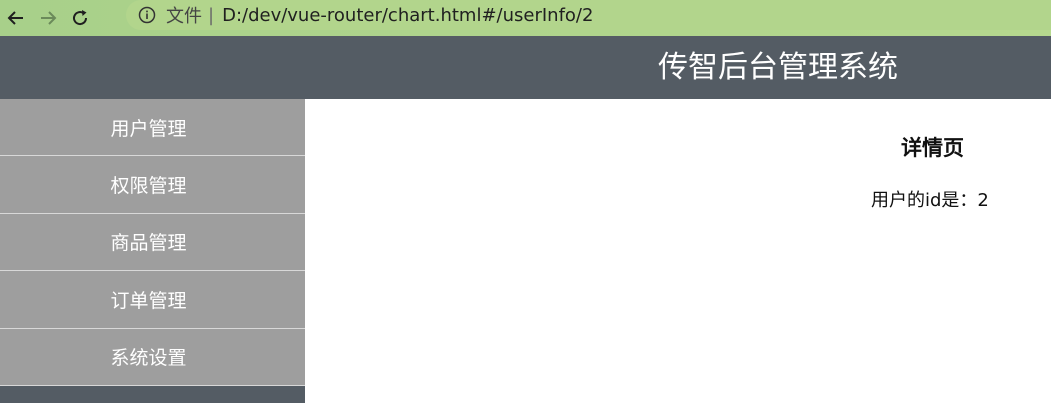 Image resolution: width=1051 pixels, height=403 pixels. I want to click on arrow-right-icon, so click(49, 18).